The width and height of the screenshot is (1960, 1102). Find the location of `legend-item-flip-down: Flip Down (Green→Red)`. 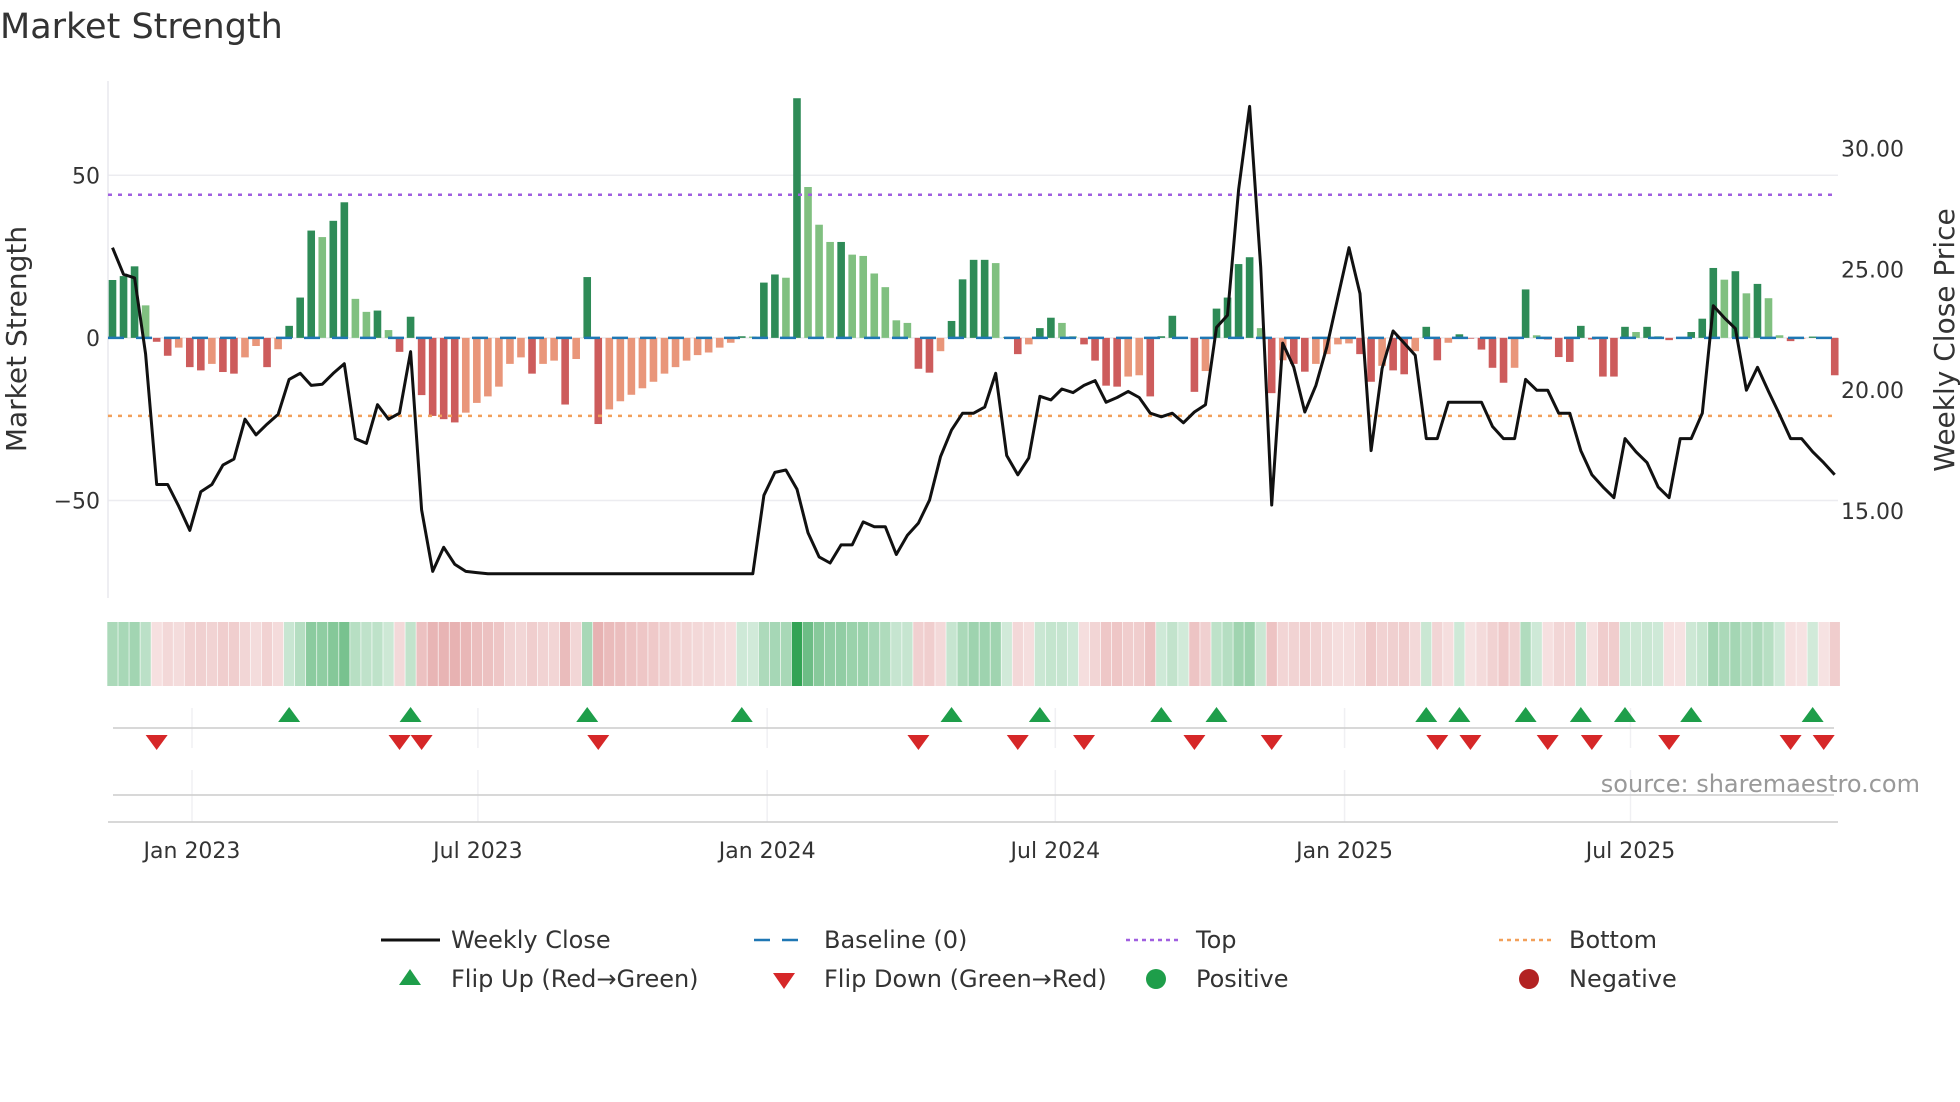

legend-item-flip-down: Flip Down (Green→Red) is located at coordinates (940, 979).